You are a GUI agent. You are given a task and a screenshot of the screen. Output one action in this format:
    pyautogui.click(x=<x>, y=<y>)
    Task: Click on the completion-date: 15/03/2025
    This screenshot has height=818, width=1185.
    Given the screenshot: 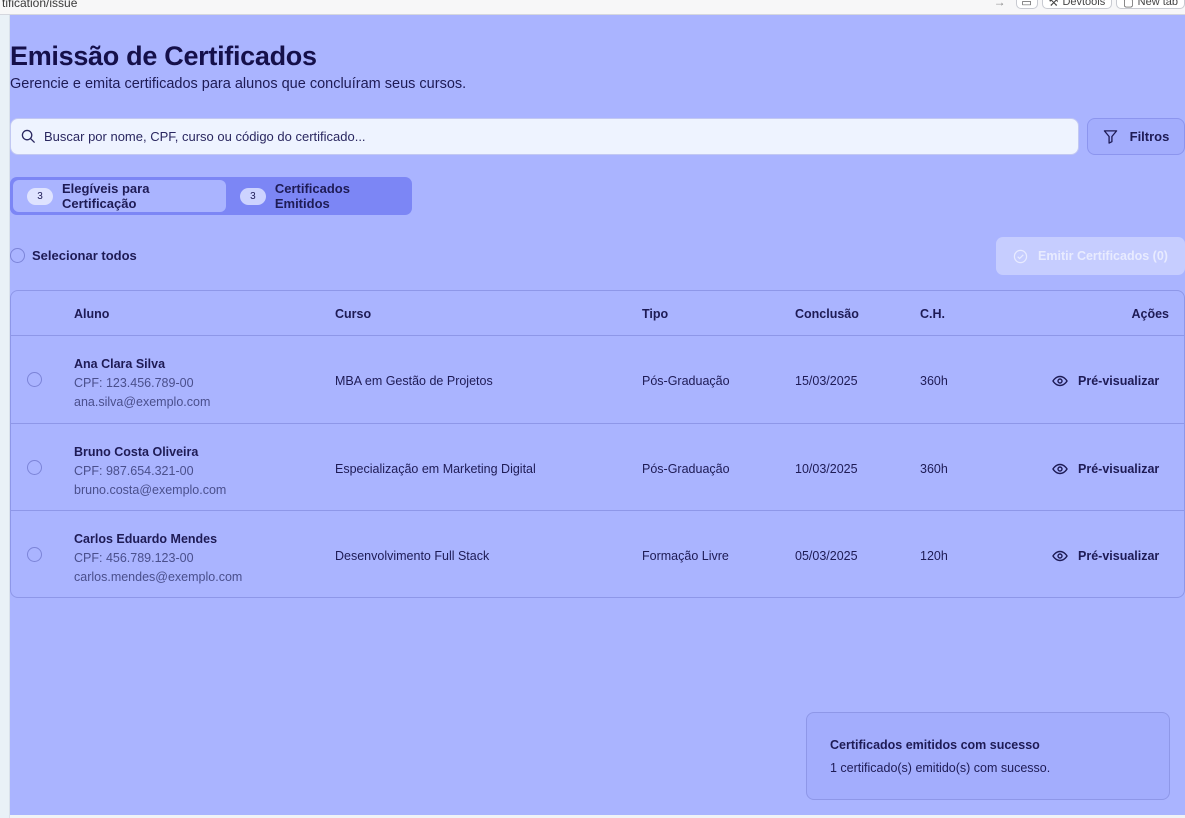 What is the action you would take?
    pyautogui.click(x=826, y=381)
    